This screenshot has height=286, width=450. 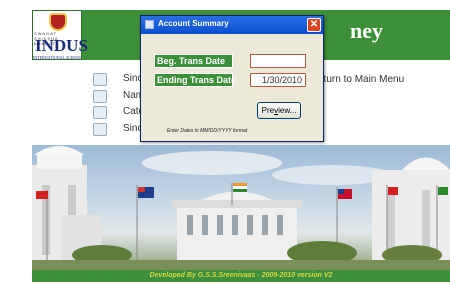 I want to click on beg-trans-date-field, so click(x=278, y=61).